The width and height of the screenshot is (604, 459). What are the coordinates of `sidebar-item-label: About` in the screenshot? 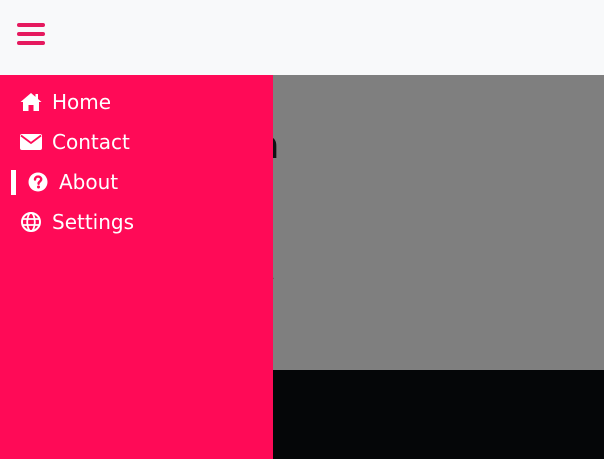 It's located at (89, 182).